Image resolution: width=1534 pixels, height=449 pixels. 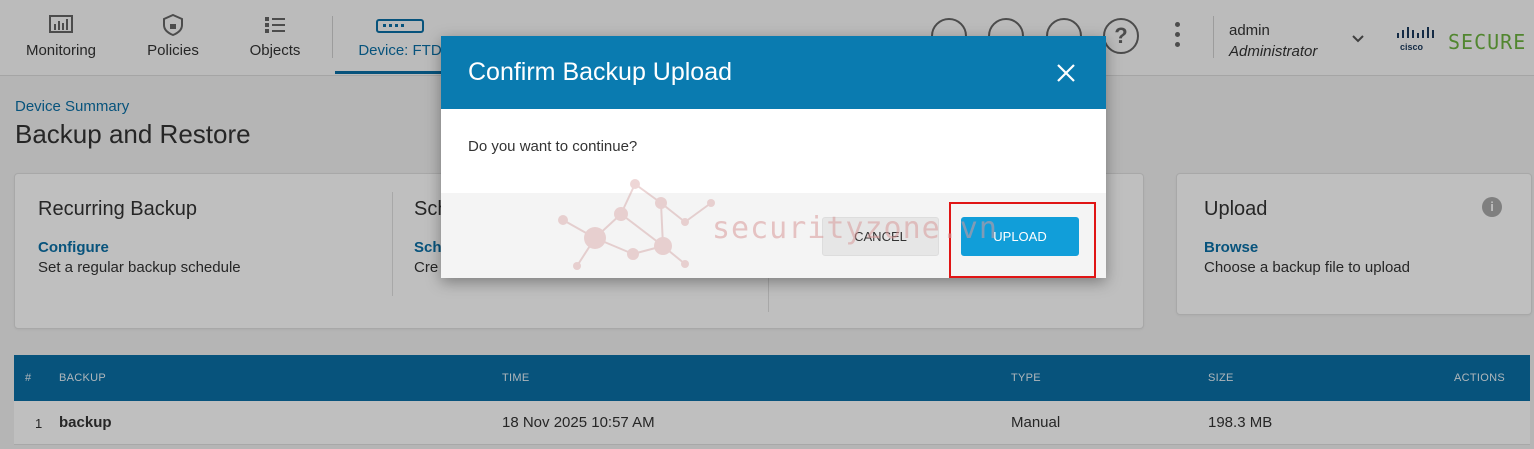 I want to click on close-icon, so click(x=1066, y=73).